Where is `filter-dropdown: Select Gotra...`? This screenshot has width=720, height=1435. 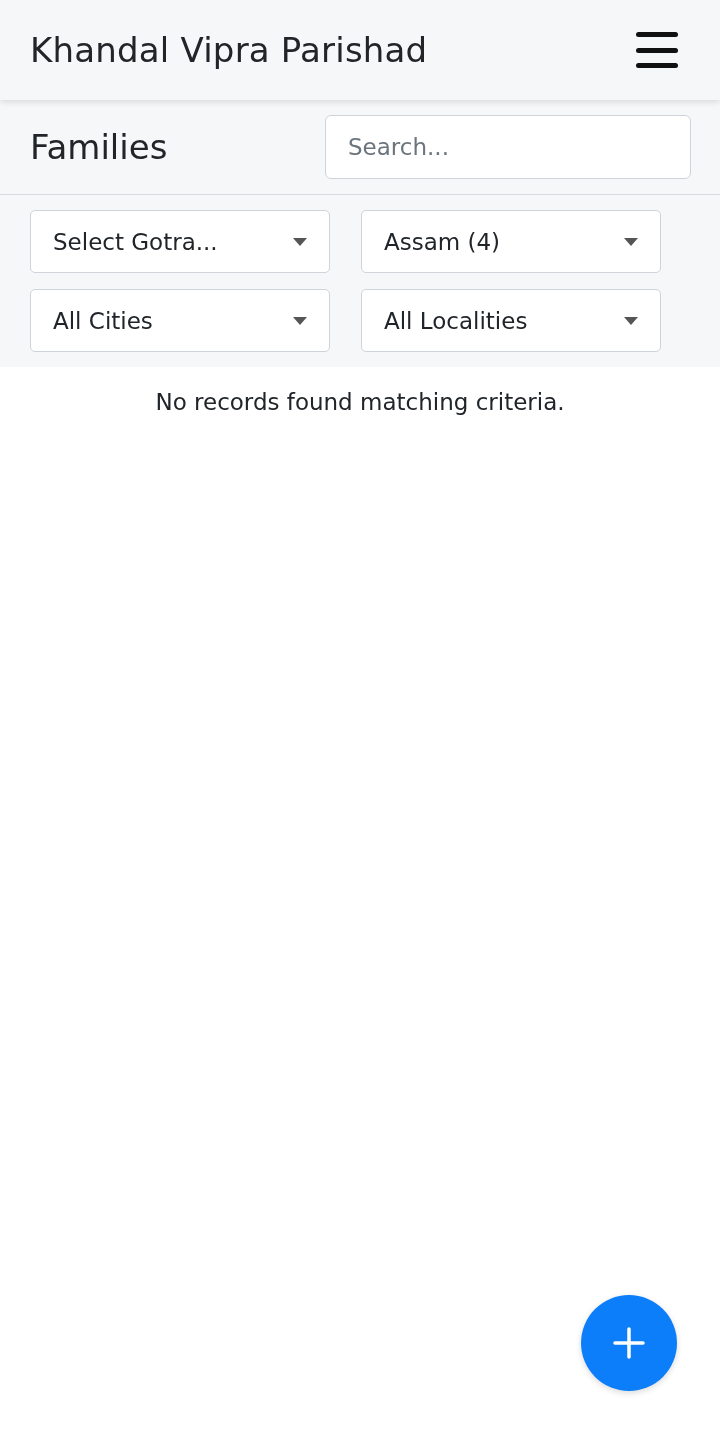 filter-dropdown: Select Gotra... is located at coordinates (180, 241).